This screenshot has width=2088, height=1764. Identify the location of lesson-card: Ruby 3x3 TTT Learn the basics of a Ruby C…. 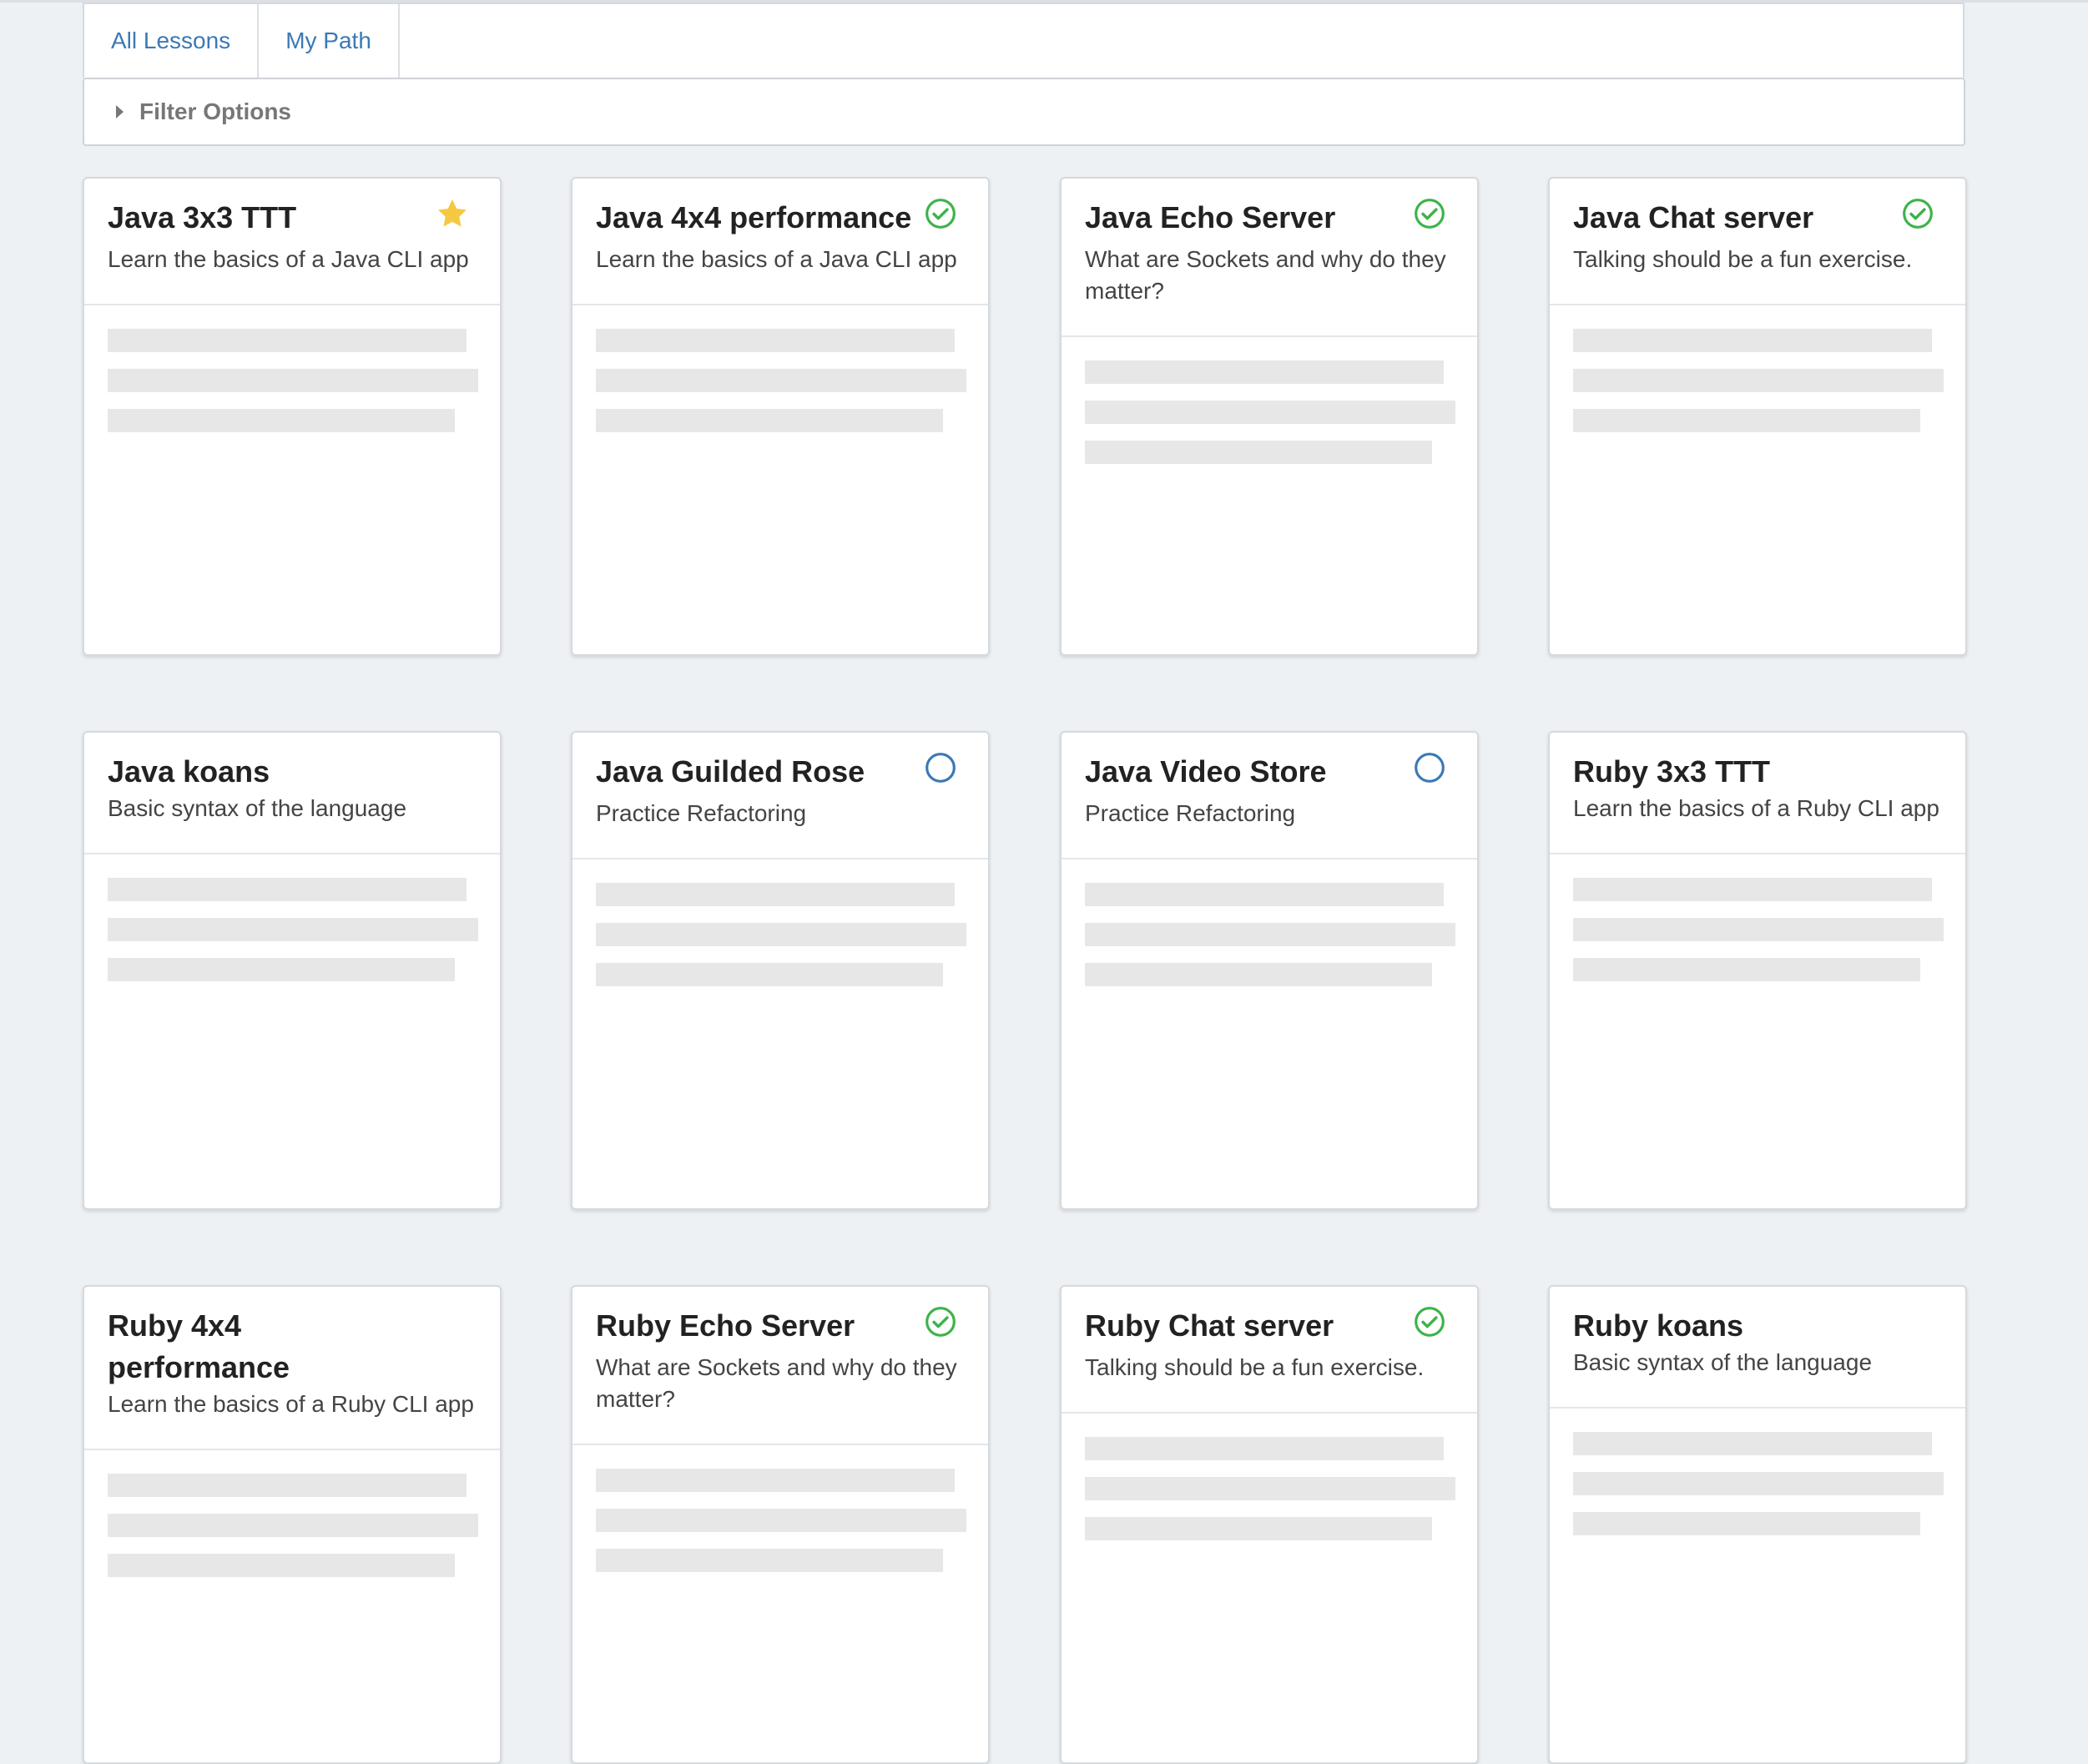
(1758, 971).